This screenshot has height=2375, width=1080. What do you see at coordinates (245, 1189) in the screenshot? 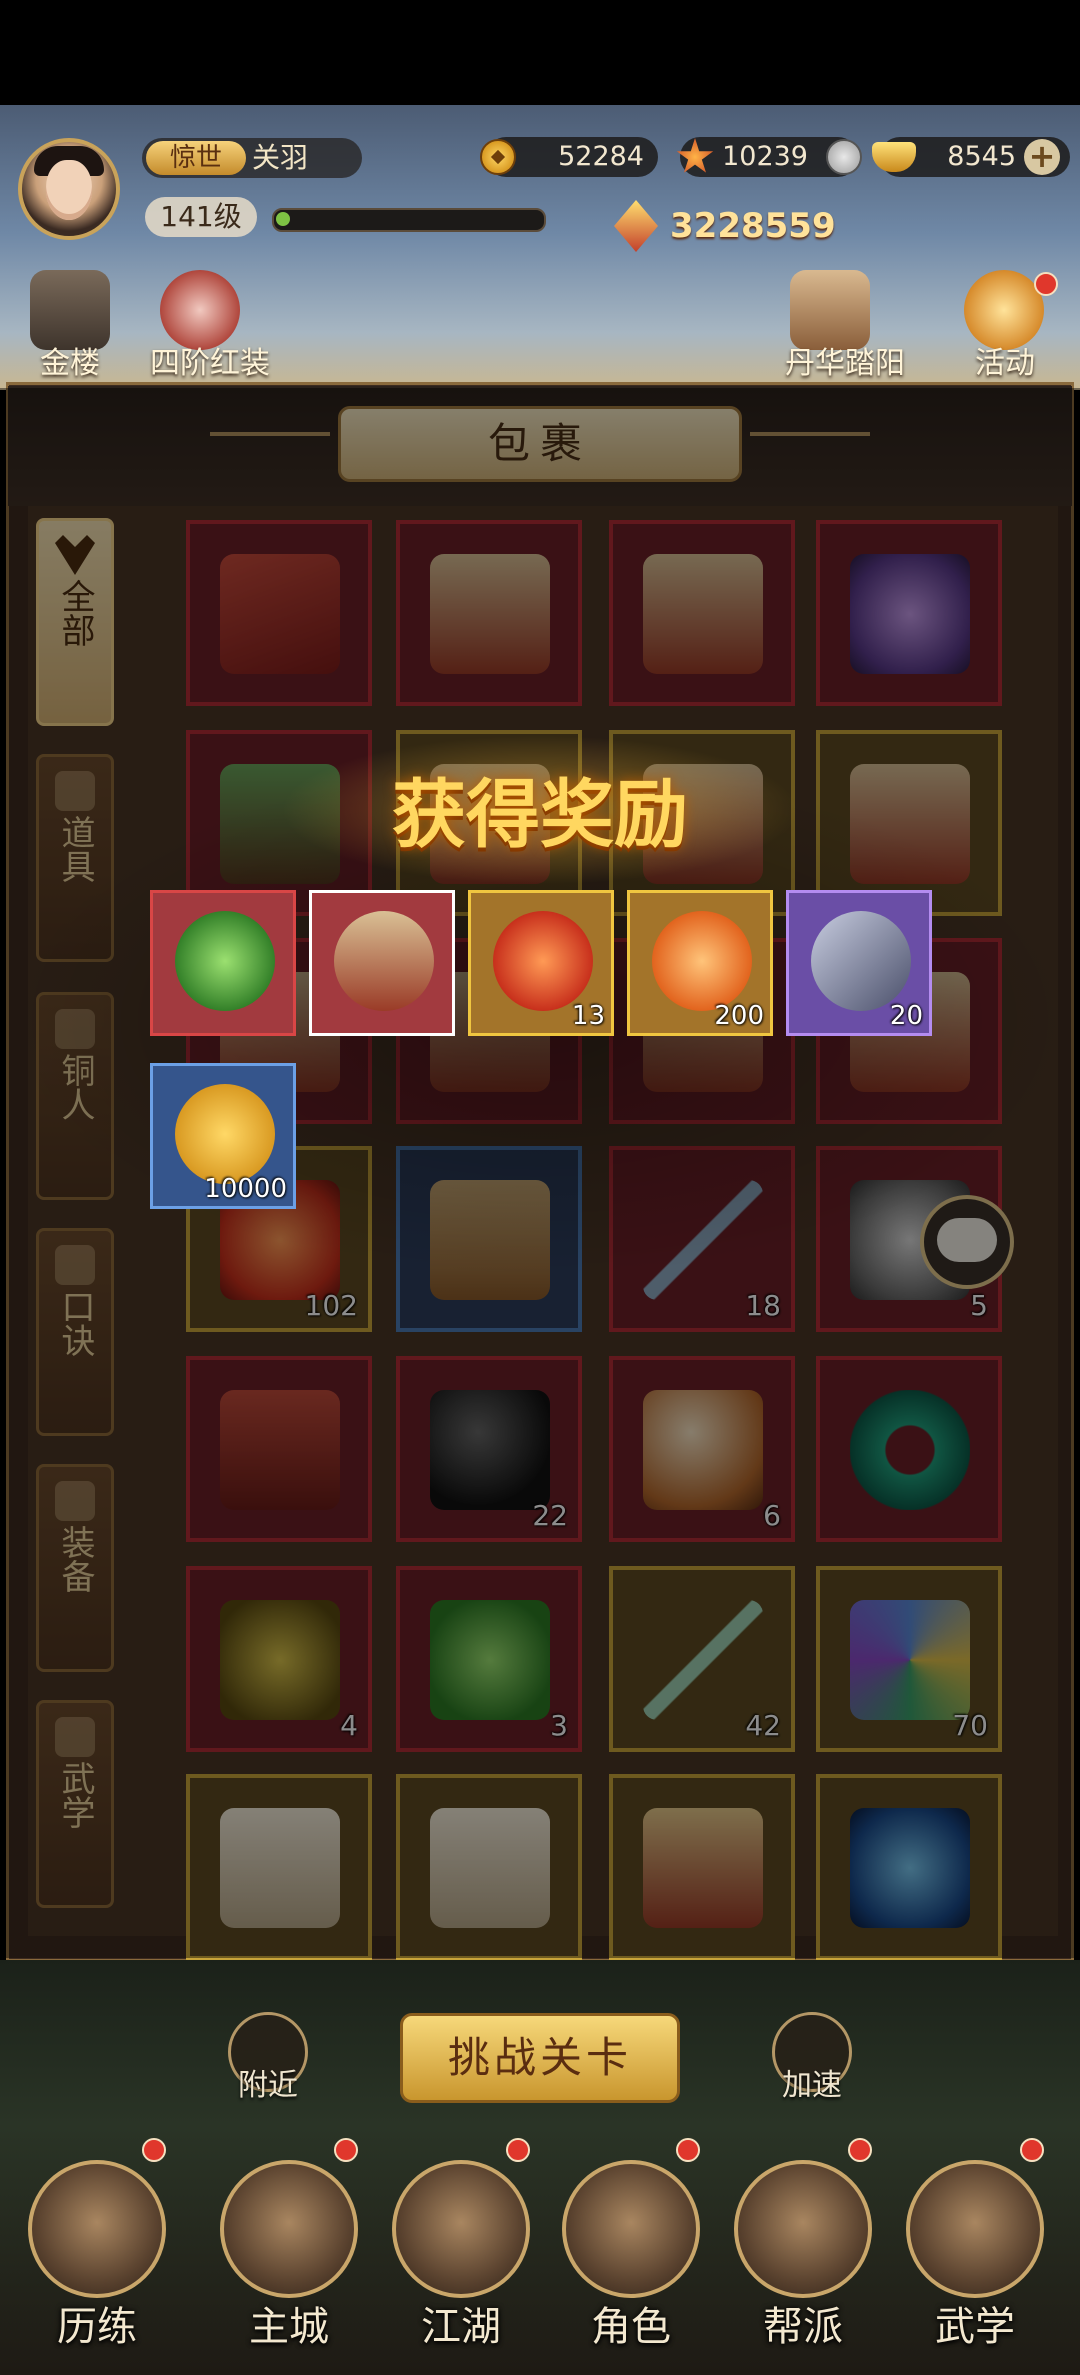
I see `reward-count: 10000` at bounding box center [245, 1189].